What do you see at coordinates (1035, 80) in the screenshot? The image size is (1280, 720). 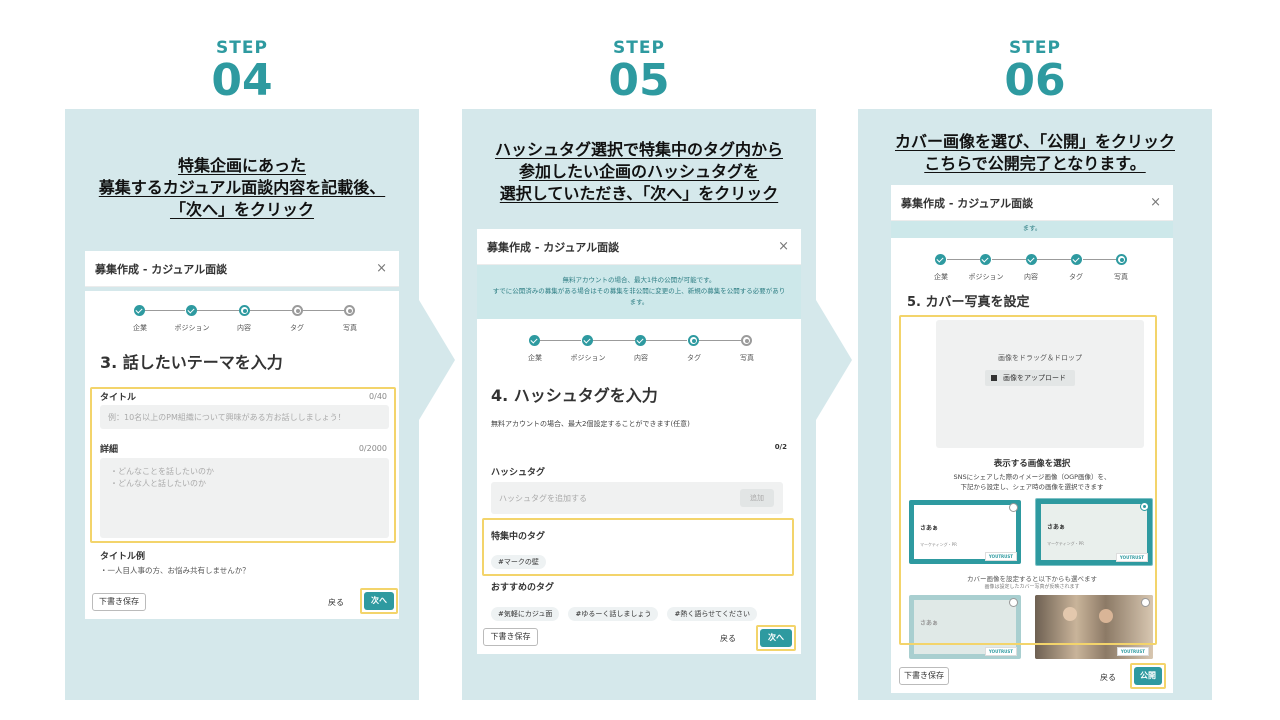 I see `step-number: 06` at bounding box center [1035, 80].